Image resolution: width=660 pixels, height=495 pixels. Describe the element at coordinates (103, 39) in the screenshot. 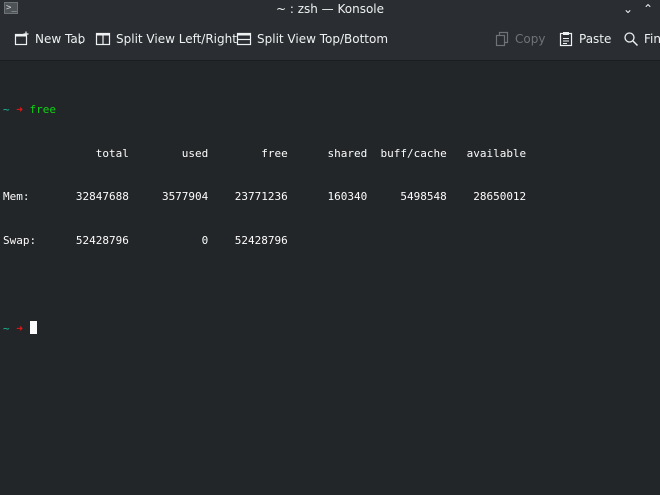

I see `split-vertical-icon` at that location.